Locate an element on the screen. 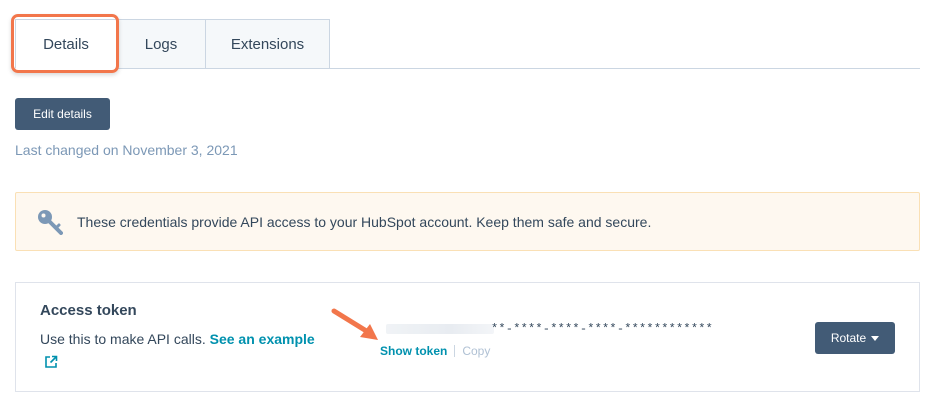 This screenshot has width=938, height=407. tab-extensions: Extensions is located at coordinates (267, 44).